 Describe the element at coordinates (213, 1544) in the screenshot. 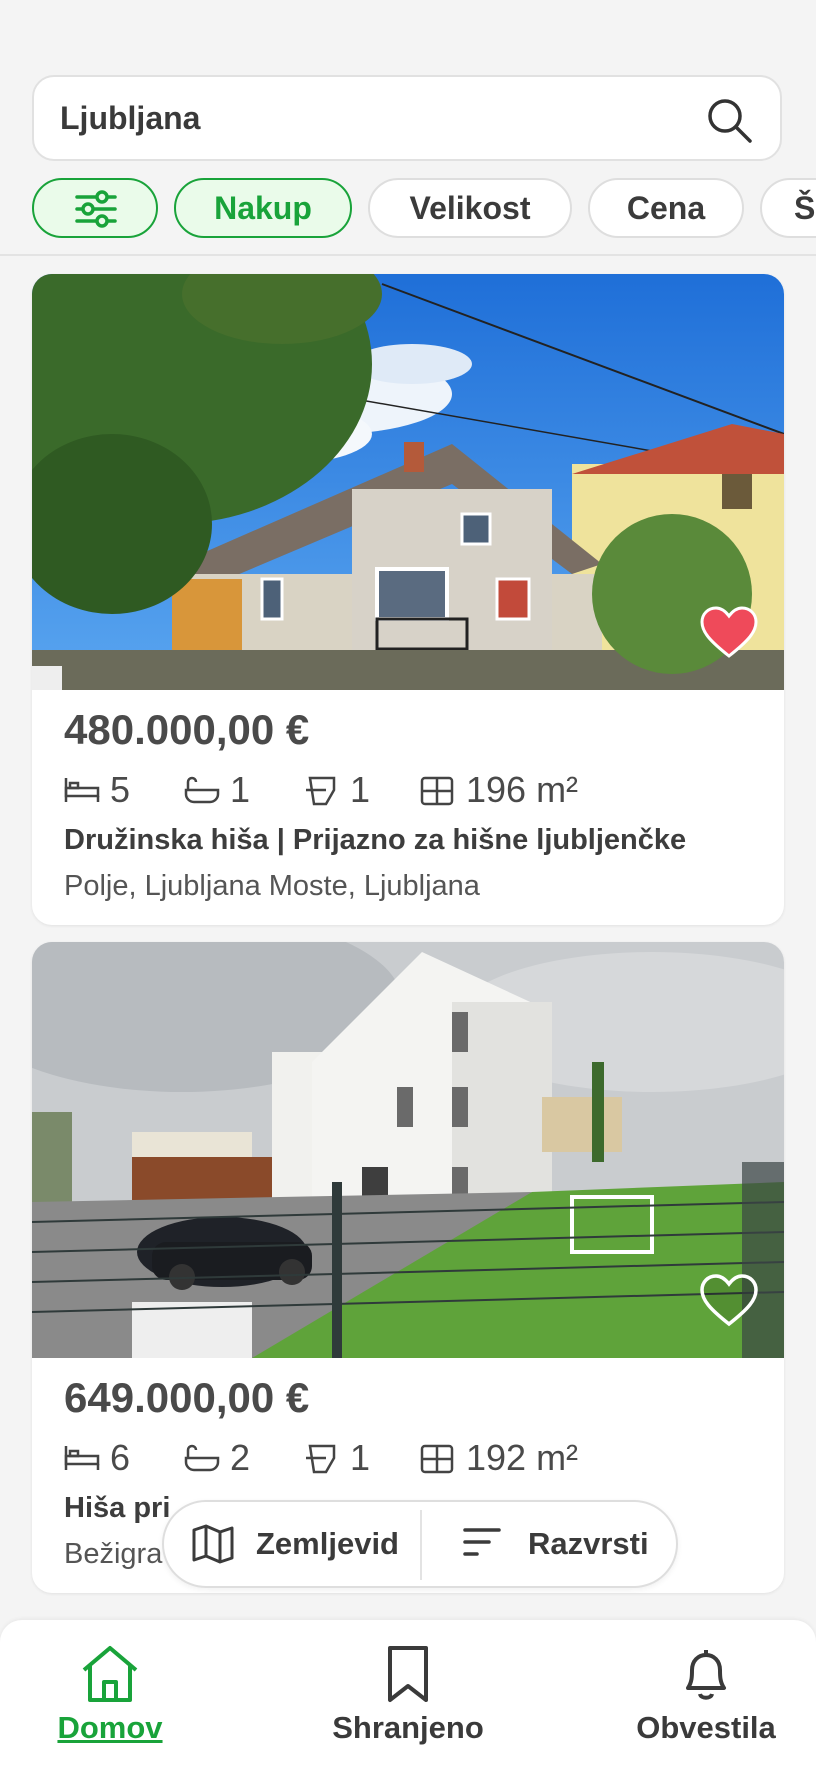

I see `map-icon` at that location.